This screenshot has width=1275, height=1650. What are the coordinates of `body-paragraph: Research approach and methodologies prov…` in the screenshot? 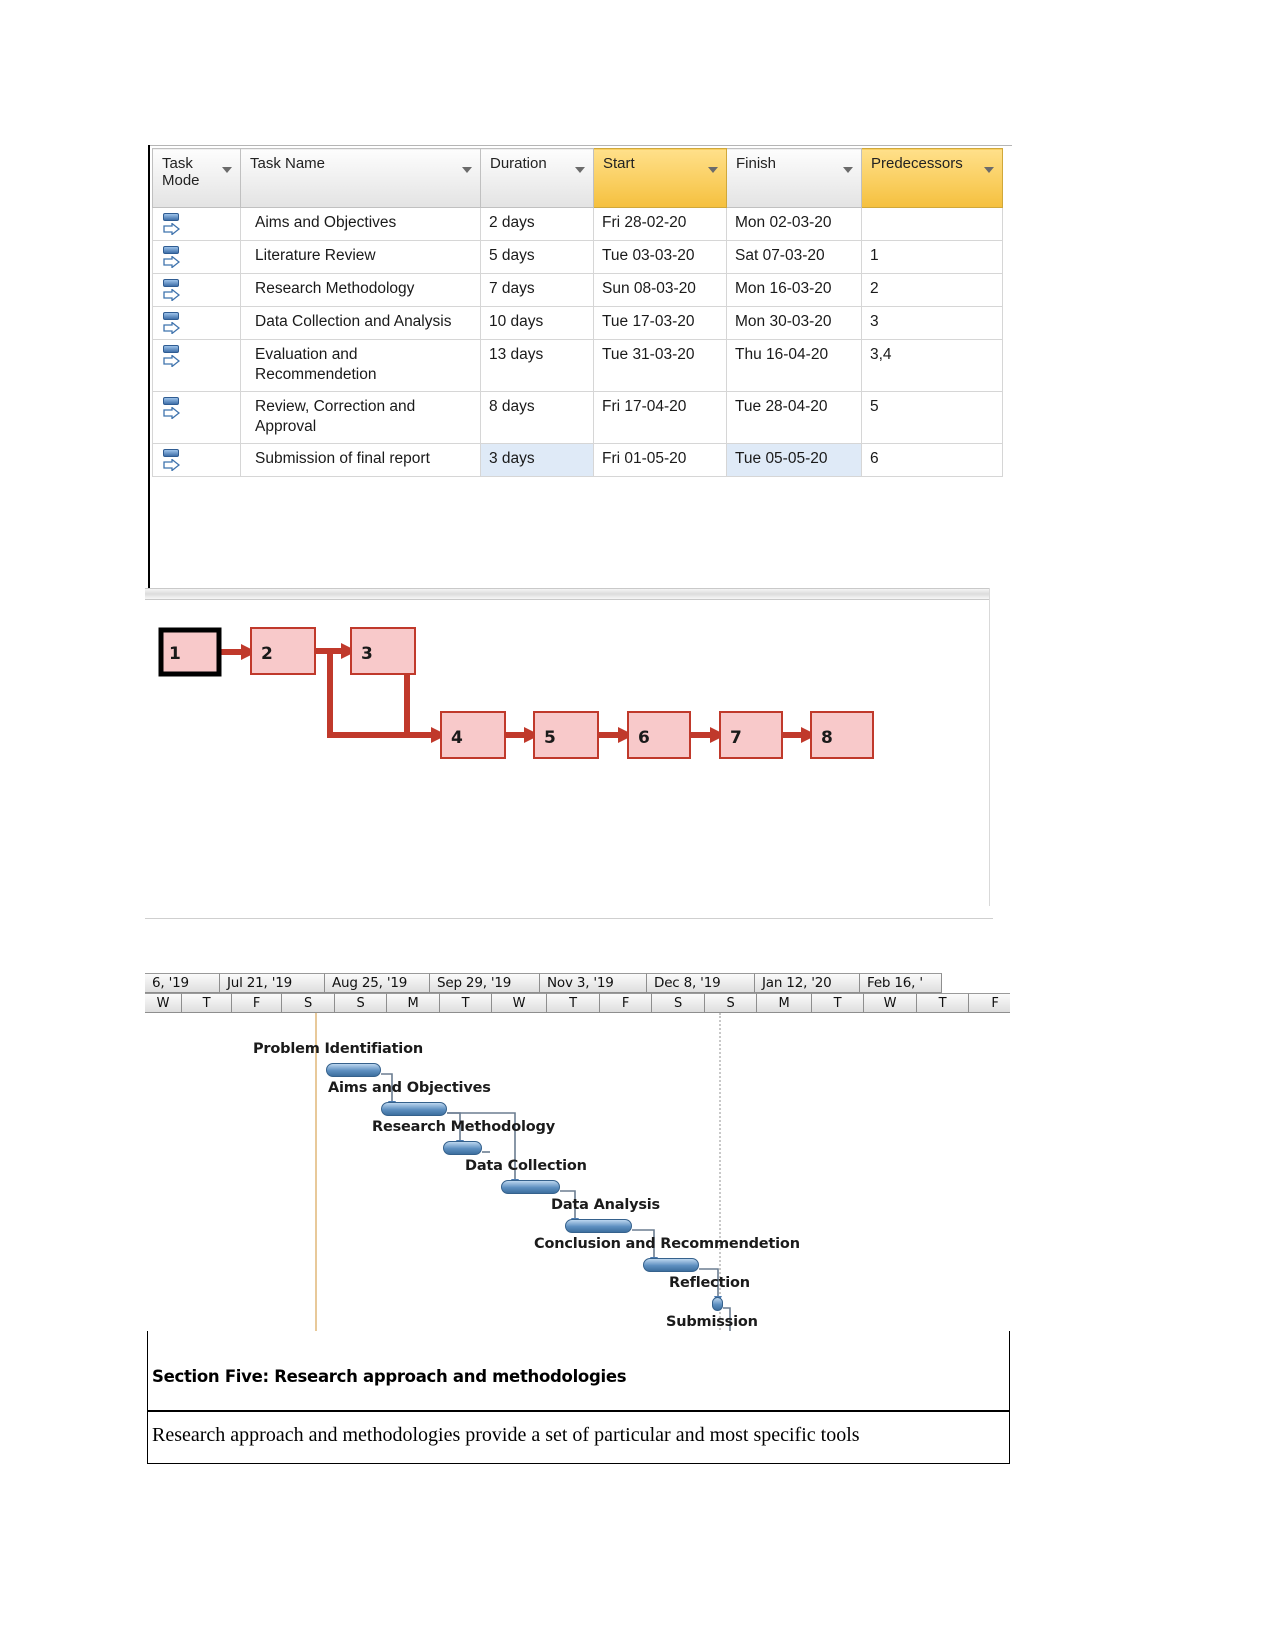 It's located at (506, 1435).